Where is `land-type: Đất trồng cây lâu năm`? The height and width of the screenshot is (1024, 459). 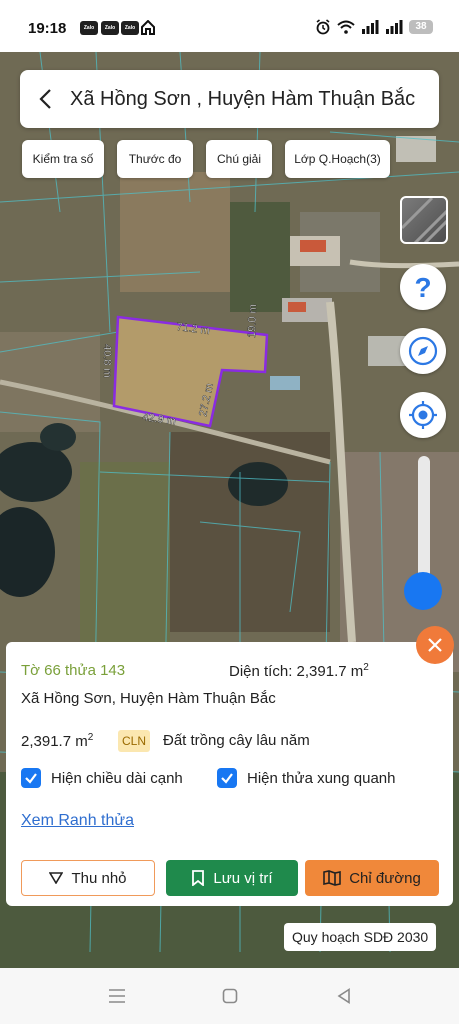
land-type: Đất trồng cây lâu năm is located at coordinates (236, 740).